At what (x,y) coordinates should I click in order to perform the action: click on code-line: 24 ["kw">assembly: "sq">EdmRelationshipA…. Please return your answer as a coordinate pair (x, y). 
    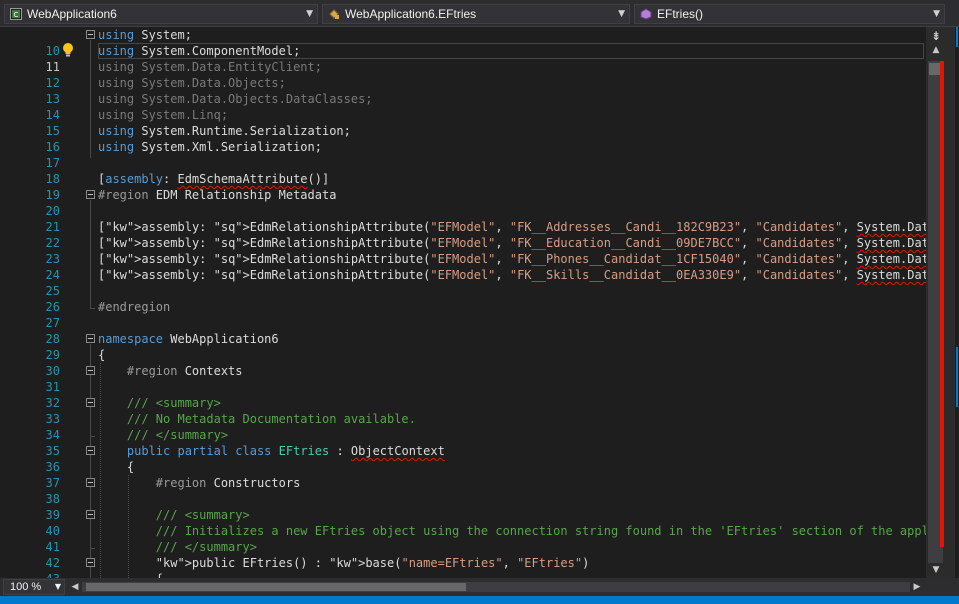
    Looking at the image, I should click on (463, 266).